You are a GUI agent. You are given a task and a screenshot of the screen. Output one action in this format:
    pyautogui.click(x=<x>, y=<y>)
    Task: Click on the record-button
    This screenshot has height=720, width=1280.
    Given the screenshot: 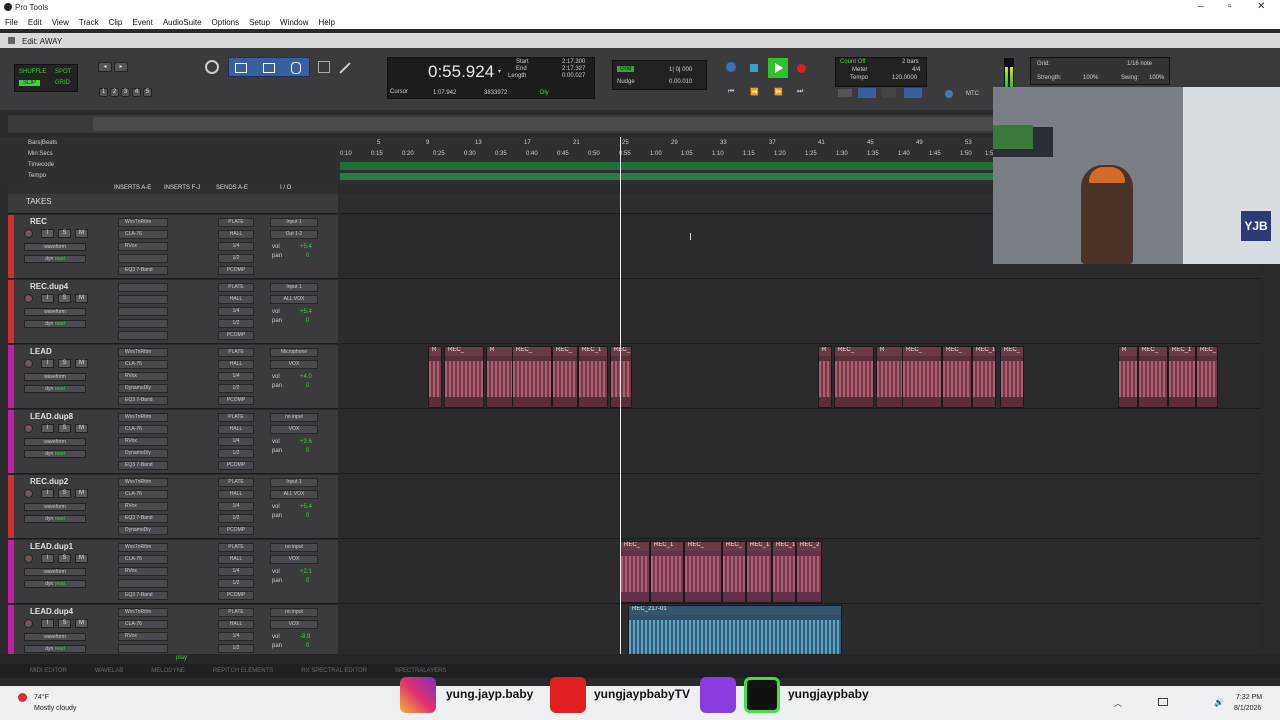 What is the action you would take?
    pyautogui.click(x=801, y=68)
    